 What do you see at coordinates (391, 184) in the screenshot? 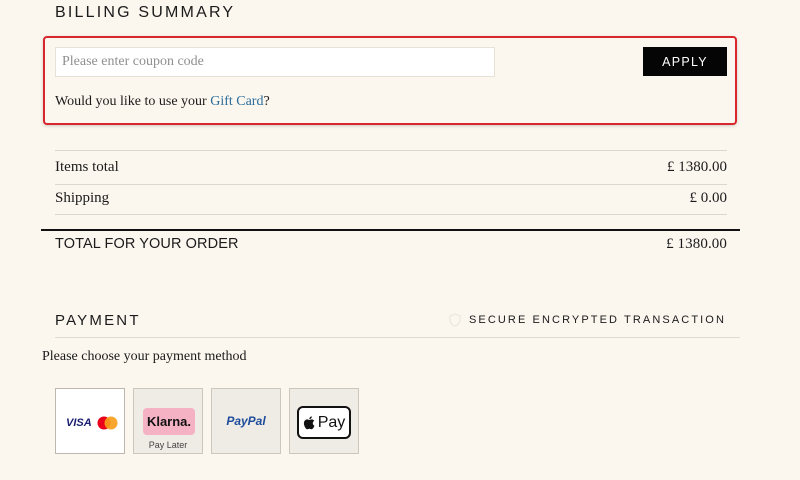
I see `summary-divider-middle` at bounding box center [391, 184].